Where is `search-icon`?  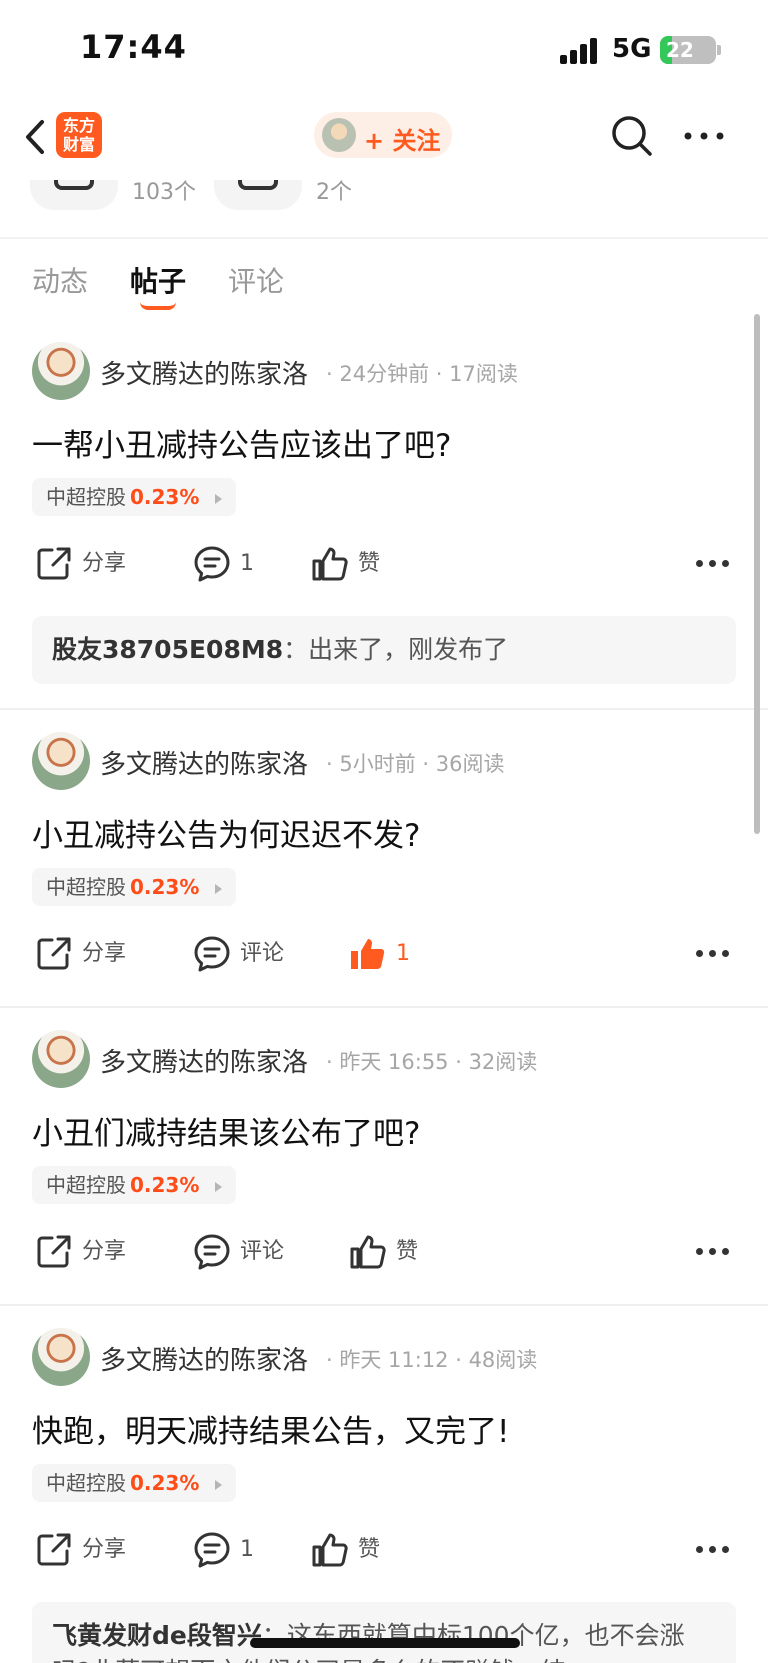 search-icon is located at coordinates (632, 136).